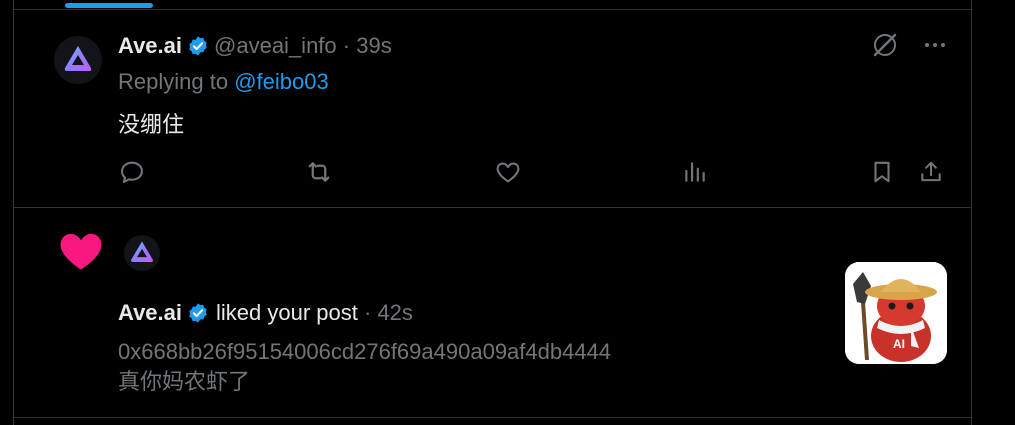 Image resolution: width=1015 pixels, height=425 pixels. I want to click on reply-icon, so click(132, 172).